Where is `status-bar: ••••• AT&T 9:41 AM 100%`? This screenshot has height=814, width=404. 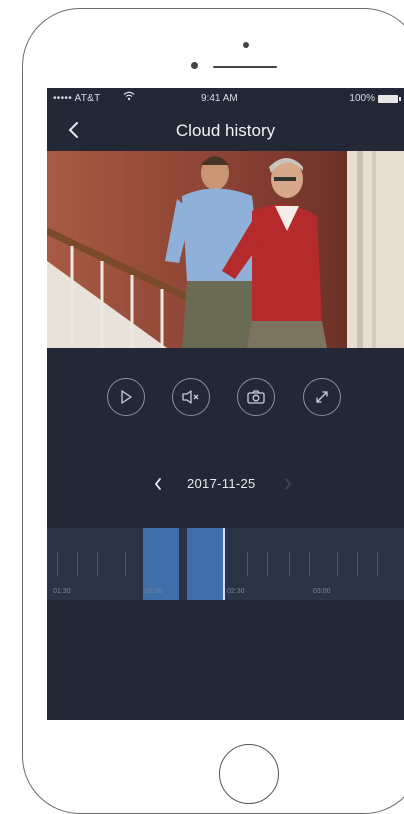 status-bar: ••••• AT&T 9:41 AM 100% is located at coordinates (225, 99).